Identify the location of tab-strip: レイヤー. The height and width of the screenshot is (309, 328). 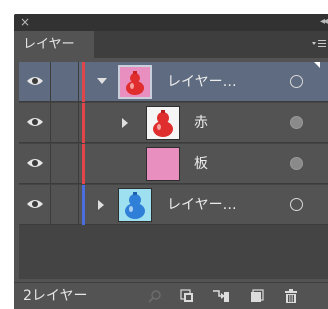
(171, 44).